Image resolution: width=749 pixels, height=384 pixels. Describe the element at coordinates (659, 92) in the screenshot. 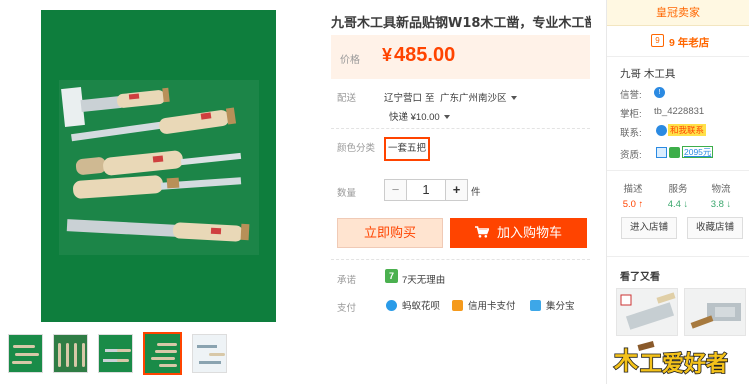

I see `credit-icon: !` at that location.